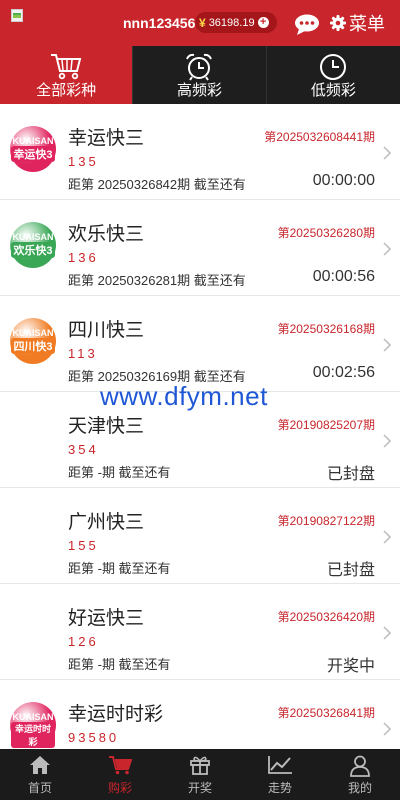  What do you see at coordinates (343, 372) in the screenshot?
I see `countdown: 00:02:56` at bounding box center [343, 372].